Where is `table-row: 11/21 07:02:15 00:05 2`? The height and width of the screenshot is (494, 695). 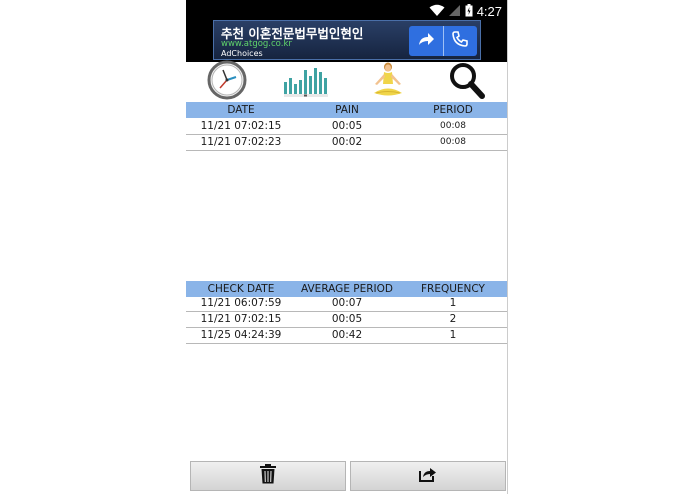 table-row: 11/21 07:02:15 00:05 2 is located at coordinates (347, 320).